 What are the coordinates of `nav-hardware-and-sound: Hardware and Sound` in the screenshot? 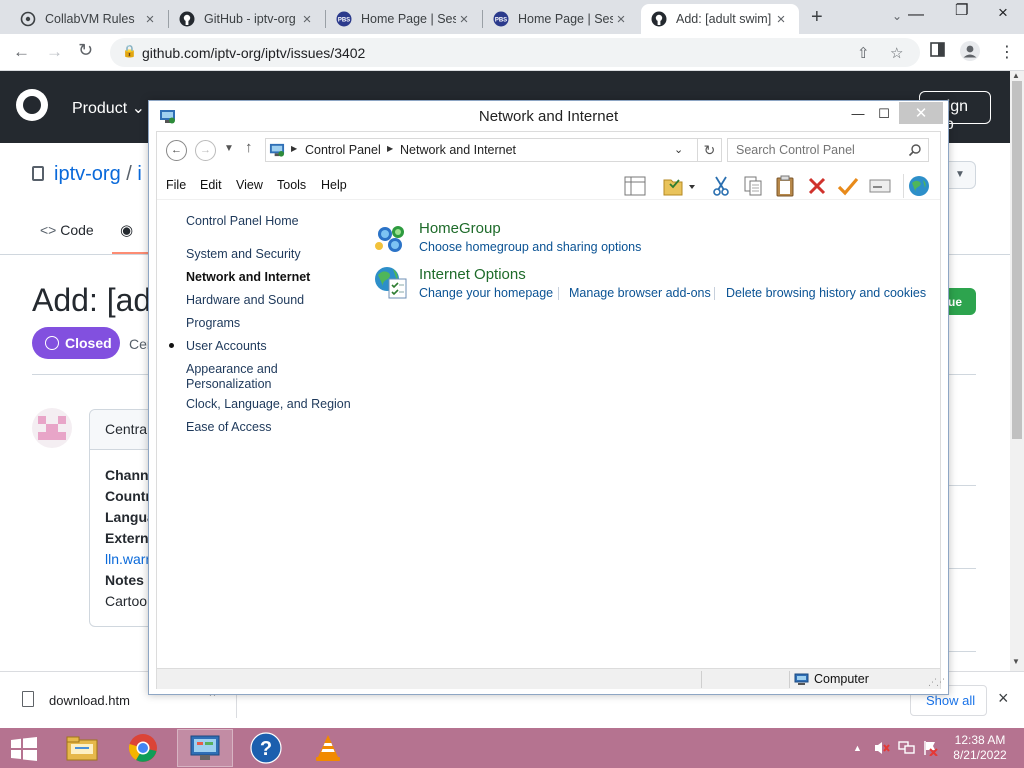 It's located at (245, 300).